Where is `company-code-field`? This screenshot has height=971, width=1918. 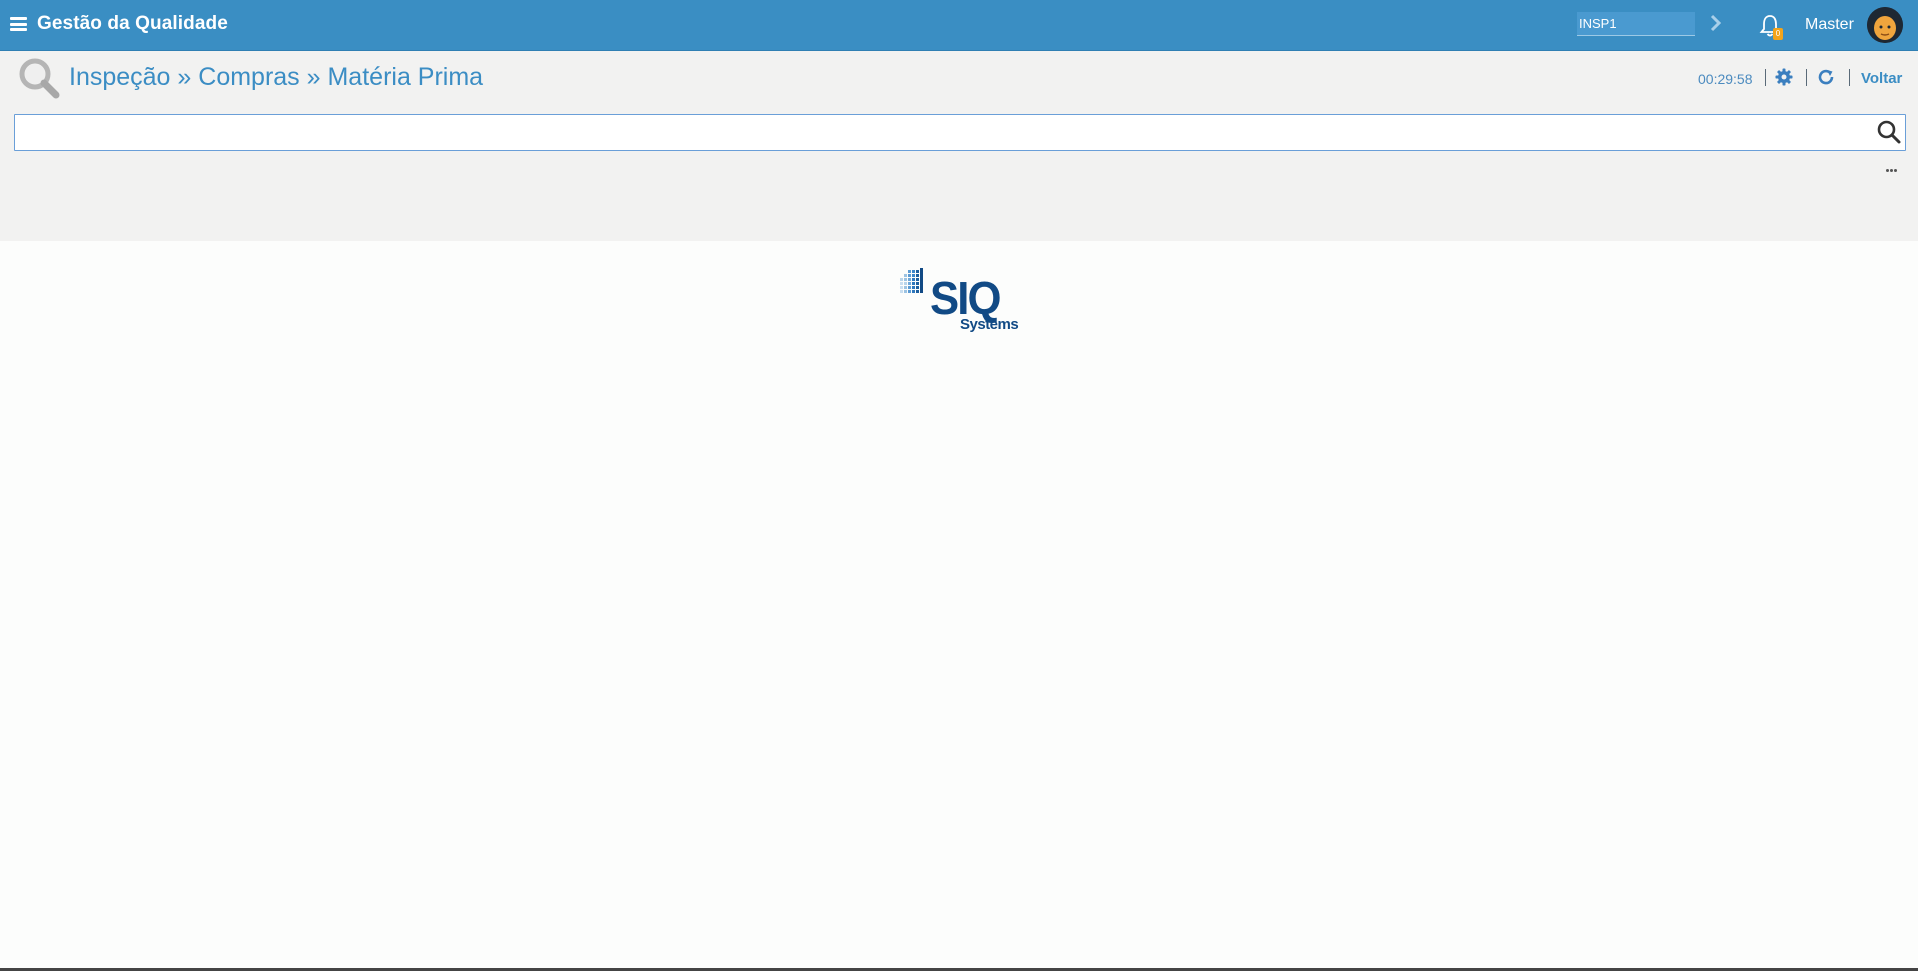 company-code-field is located at coordinates (1636, 24).